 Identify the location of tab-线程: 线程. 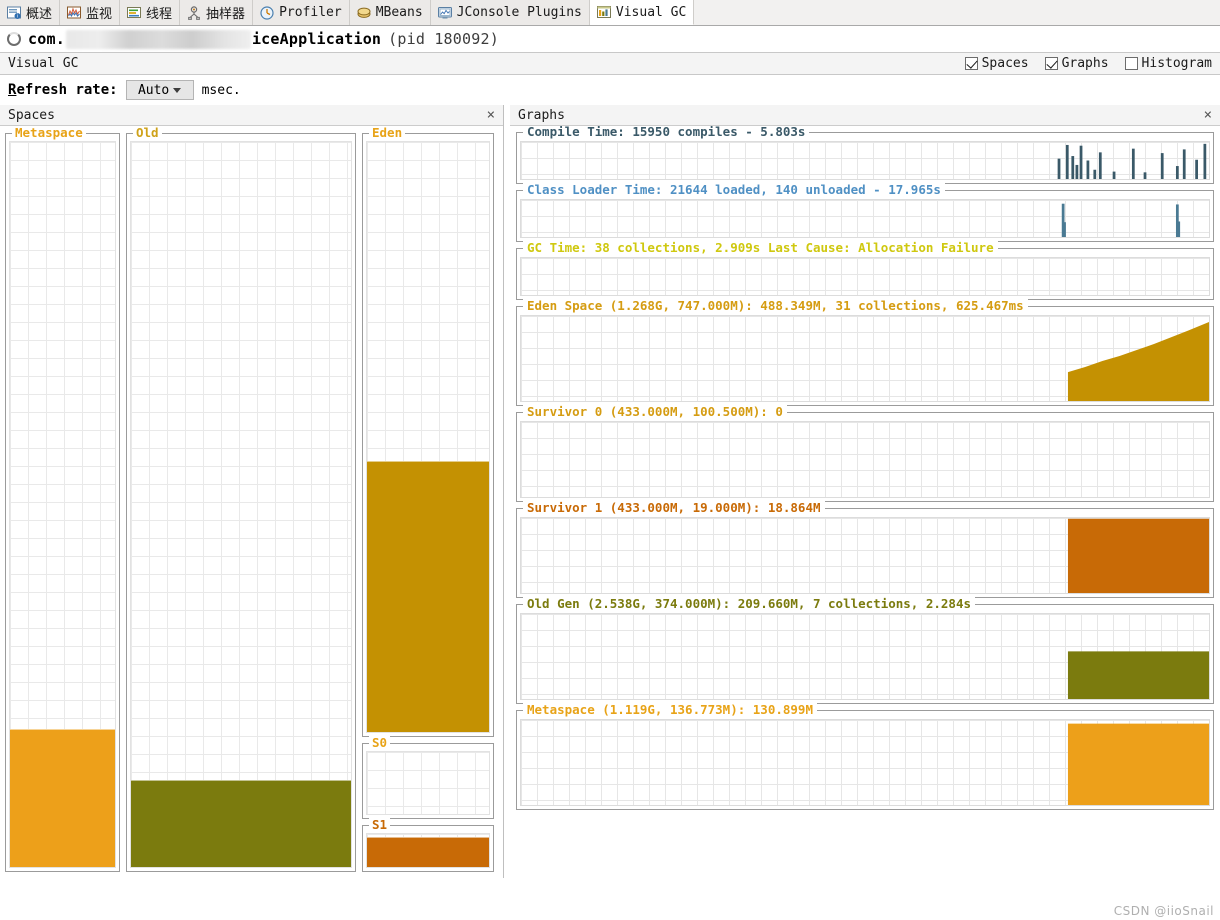
(150, 12).